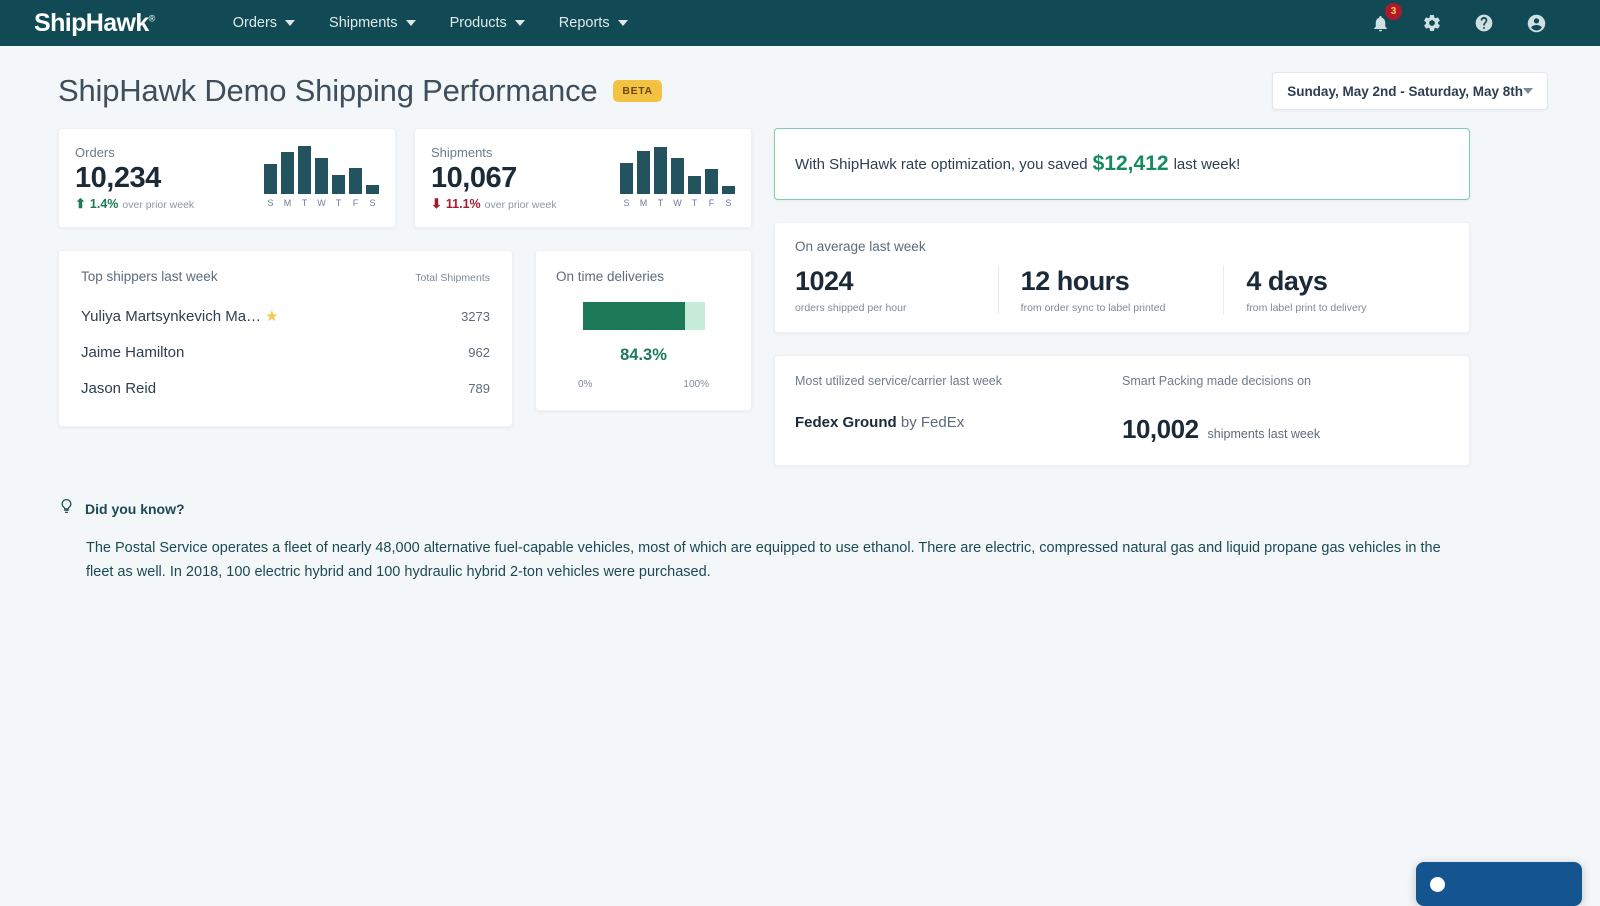 The height and width of the screenshot is (906, 1600). What do you see at coordinates (1437, 884) in the screenshot?
I see `chat-icon` at bounding box center [1437, 884].